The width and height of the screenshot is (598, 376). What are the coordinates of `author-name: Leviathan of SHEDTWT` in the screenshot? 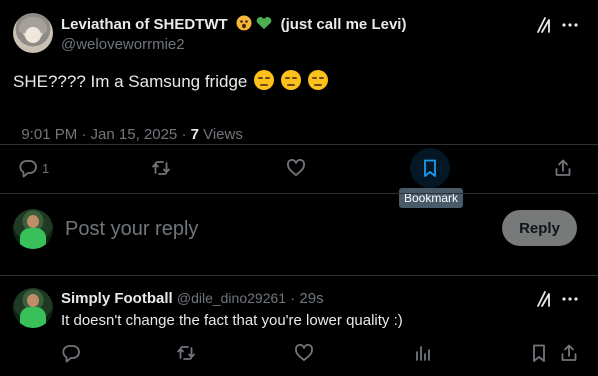 It's located at (144, 24).